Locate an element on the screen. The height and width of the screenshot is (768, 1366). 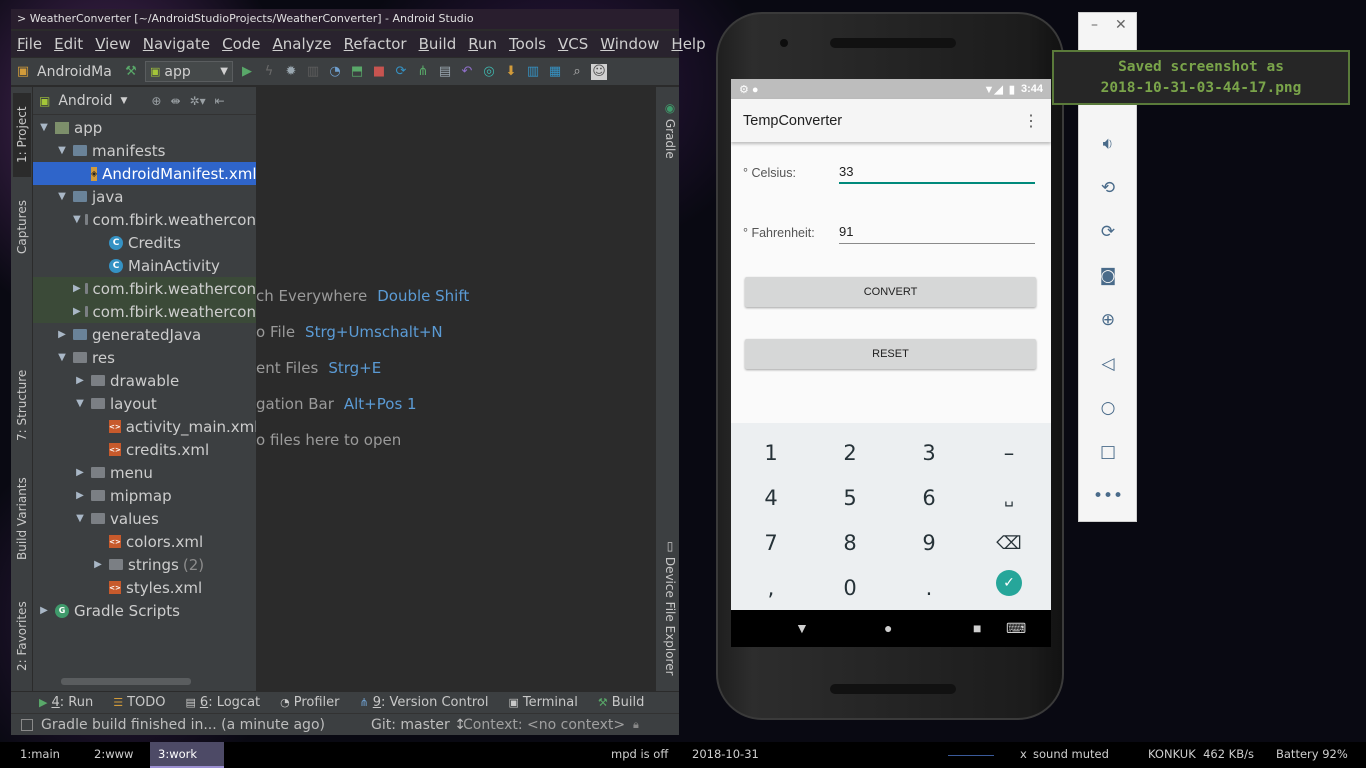
search-icon: ⌕ is located at coordinates (577, 72).